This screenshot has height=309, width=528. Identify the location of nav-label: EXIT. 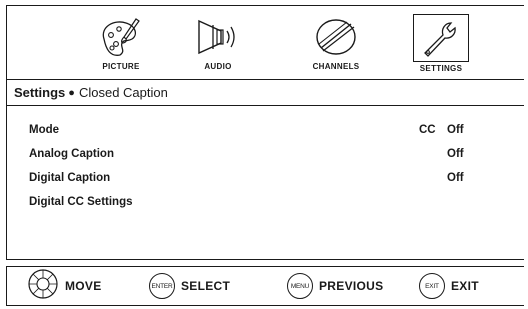
(465, 286).